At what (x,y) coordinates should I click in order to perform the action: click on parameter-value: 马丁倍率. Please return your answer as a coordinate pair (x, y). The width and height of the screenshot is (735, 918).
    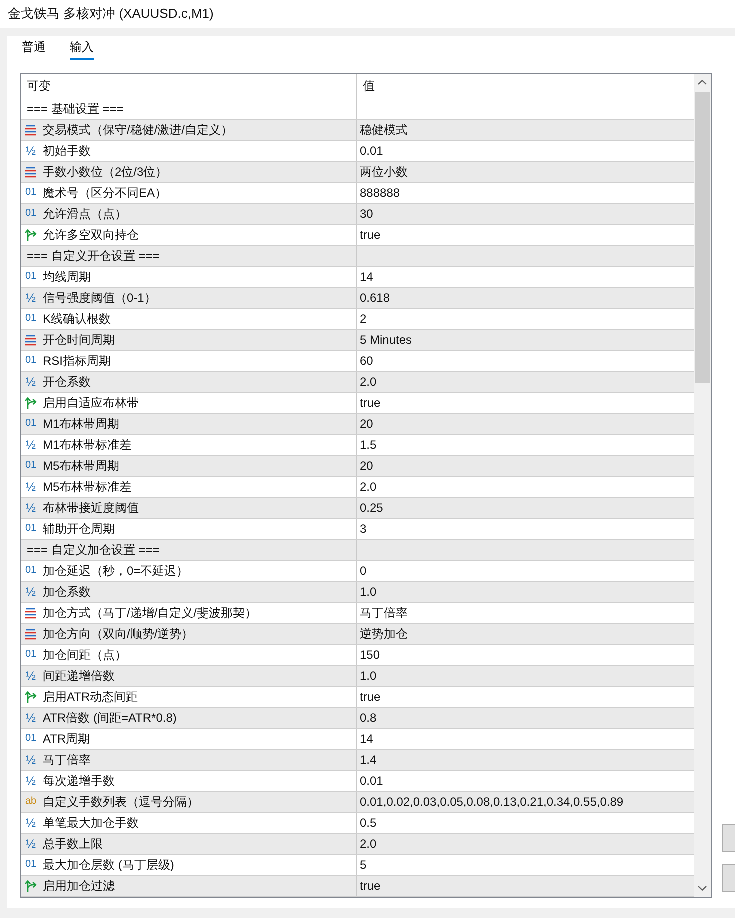
    Looking at the image, I should click on (384, 613).